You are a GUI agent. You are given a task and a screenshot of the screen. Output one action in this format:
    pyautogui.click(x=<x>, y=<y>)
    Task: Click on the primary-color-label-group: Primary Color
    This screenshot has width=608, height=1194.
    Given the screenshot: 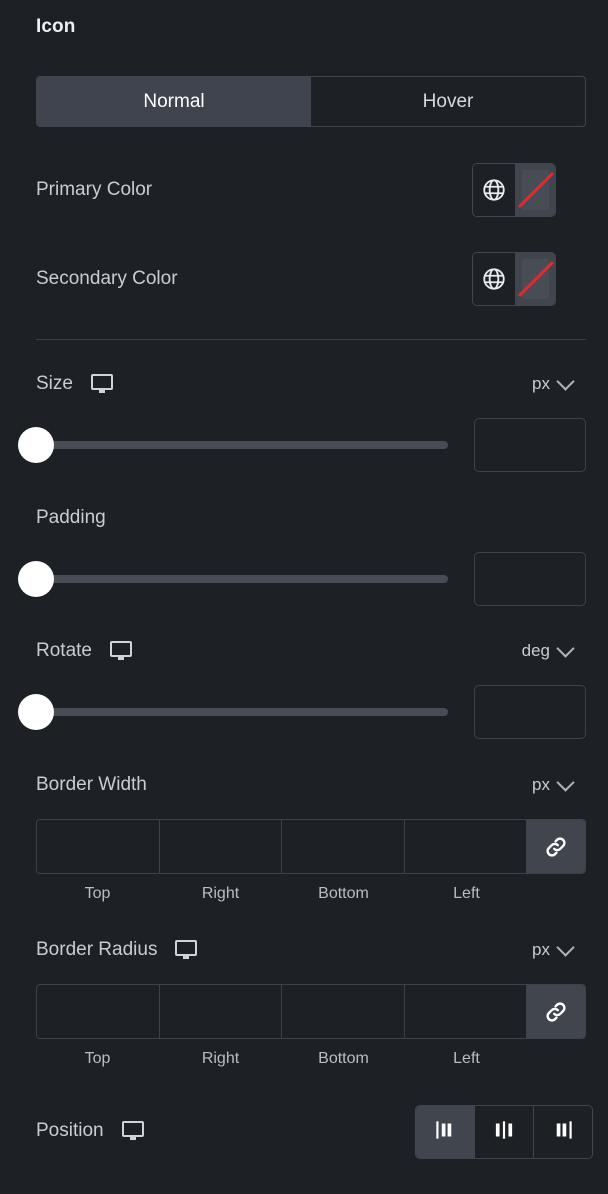 What is the action you would take?
    pyautogui.click(x=94, y=190)
    